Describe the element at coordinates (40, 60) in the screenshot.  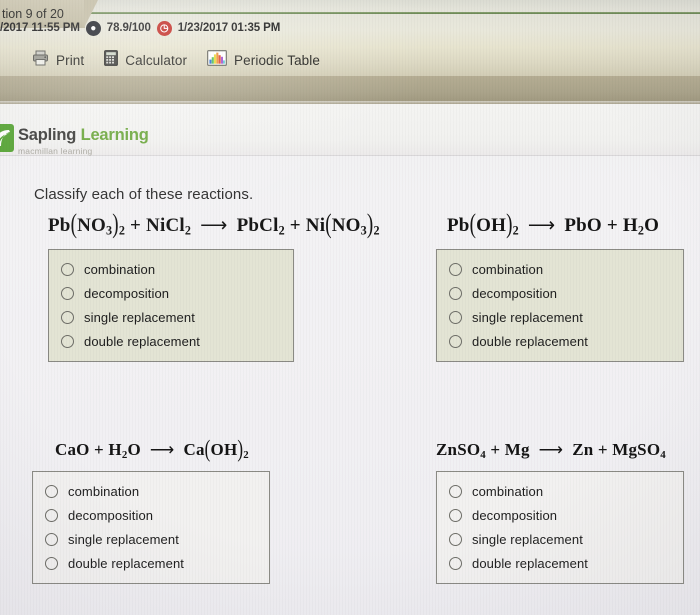
I see `printer-icon` at that location.